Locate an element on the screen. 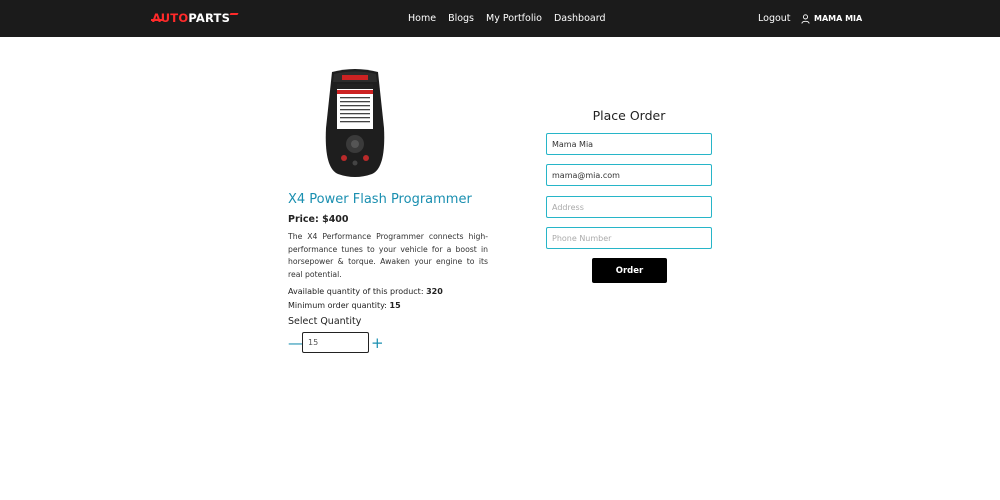 The height and width of the screenshot is (500, 1000). logout-link: Logout is located at coordinates (774, 18).